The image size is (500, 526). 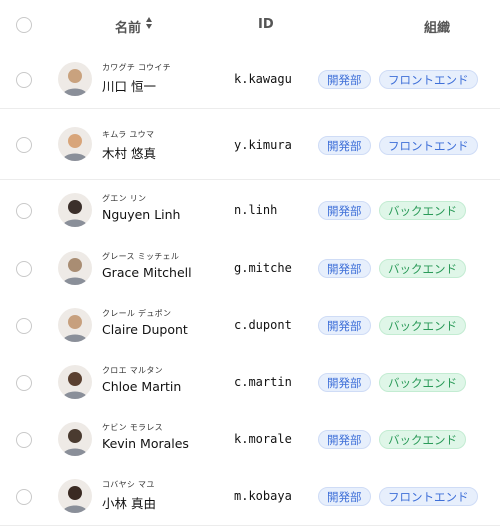 I want to click on member-name: Claire Dupont, so click(x=145, y=329).